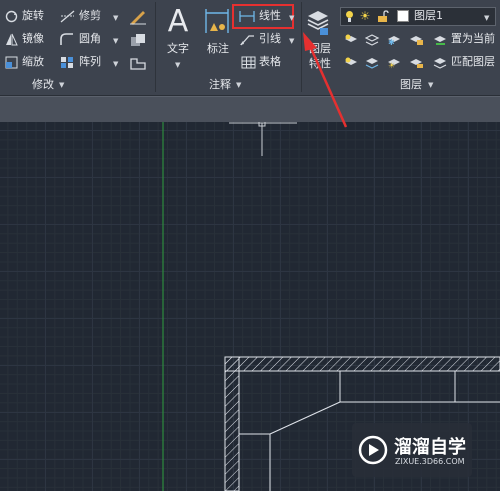  I want to click on watermark: 溜溜自学 ZIXUE.3D66.COM, so click(412, 450).